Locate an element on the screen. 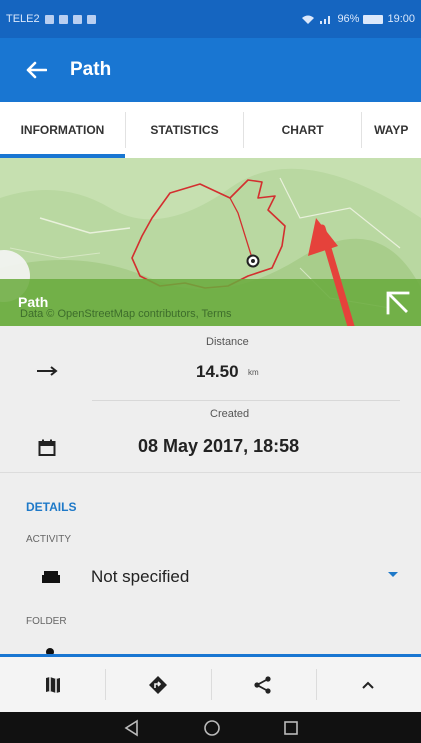 This screenshot has width=421, height=743. map-icon is located at coordinates (52, 684).